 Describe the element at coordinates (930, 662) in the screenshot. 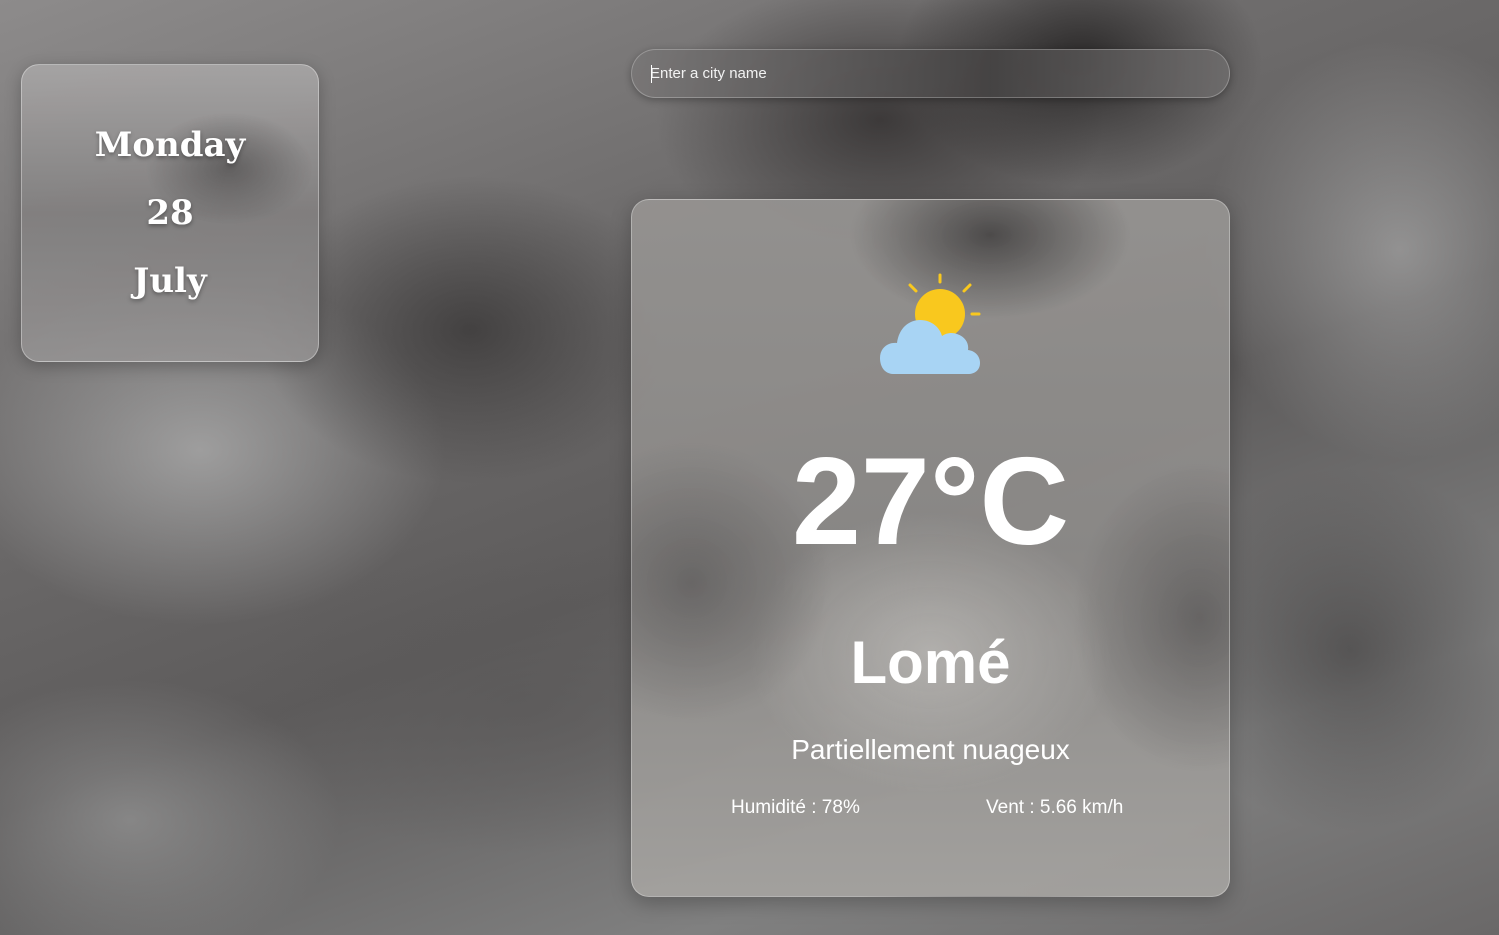

I see `city-name: Lomé` at that location.